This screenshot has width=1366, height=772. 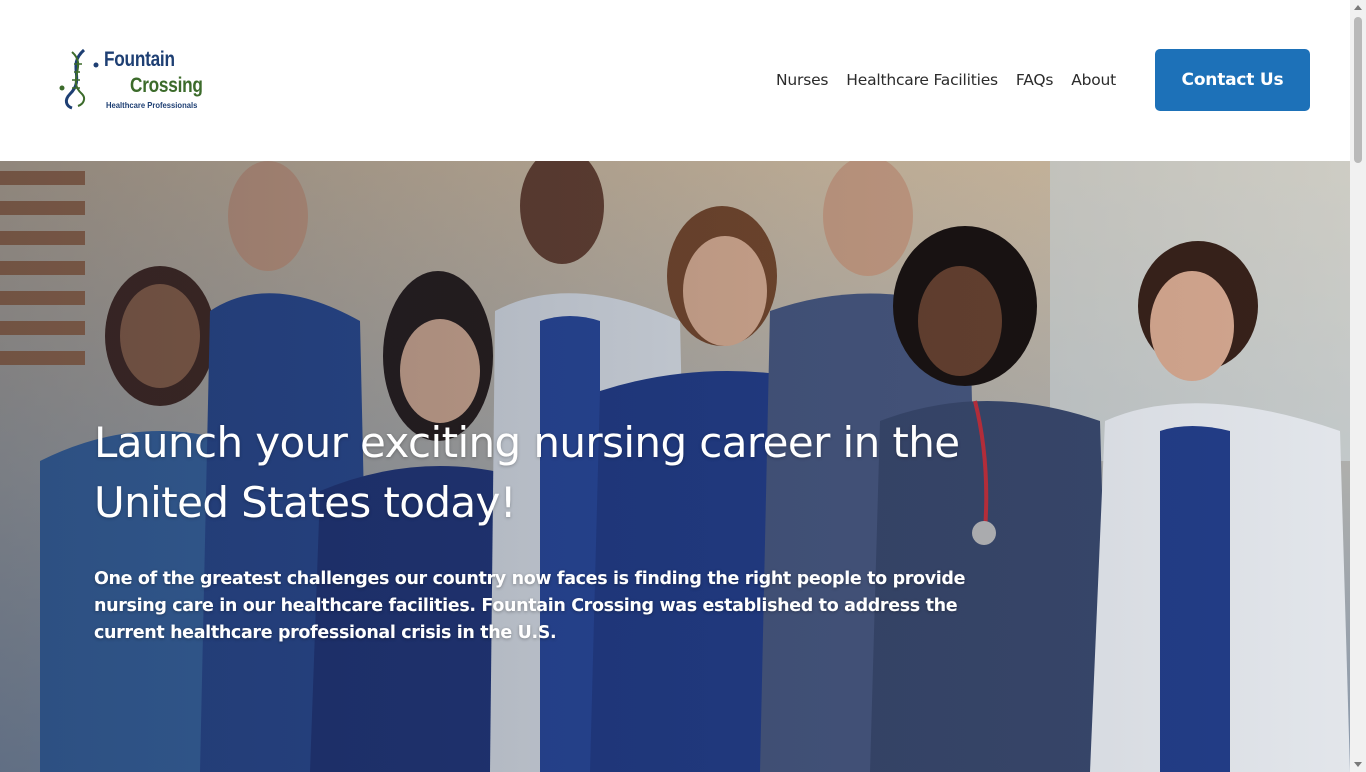 I want to click on brand-name-line1: Fountain, so click(x=139, y=59).